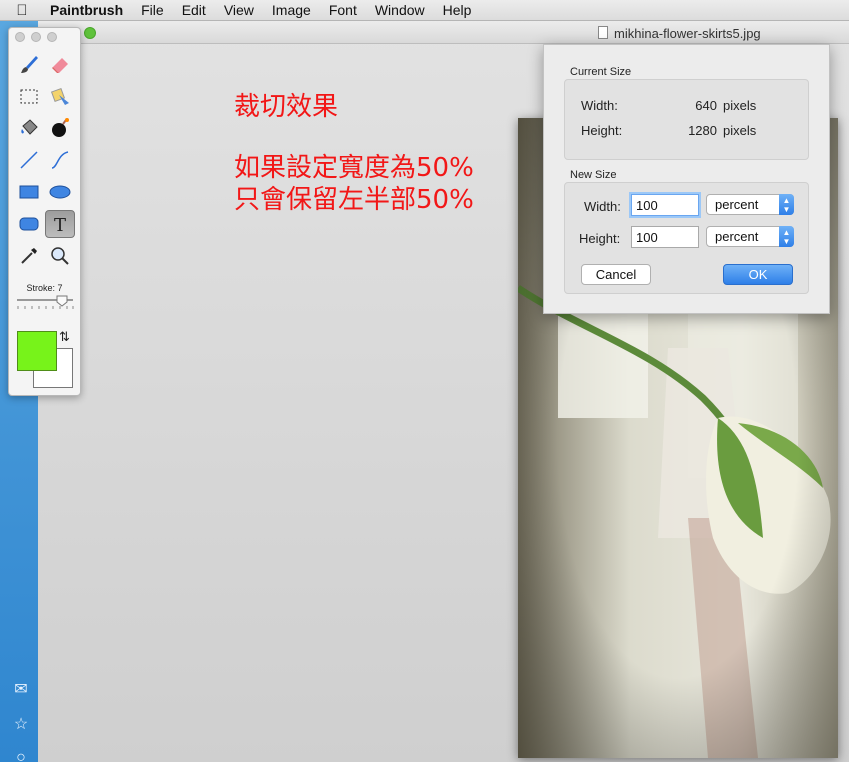  What do you see at coordinates (52, 37) in the screenshot?
I see `palette-zoom-button` at bounding box center [52, 37].